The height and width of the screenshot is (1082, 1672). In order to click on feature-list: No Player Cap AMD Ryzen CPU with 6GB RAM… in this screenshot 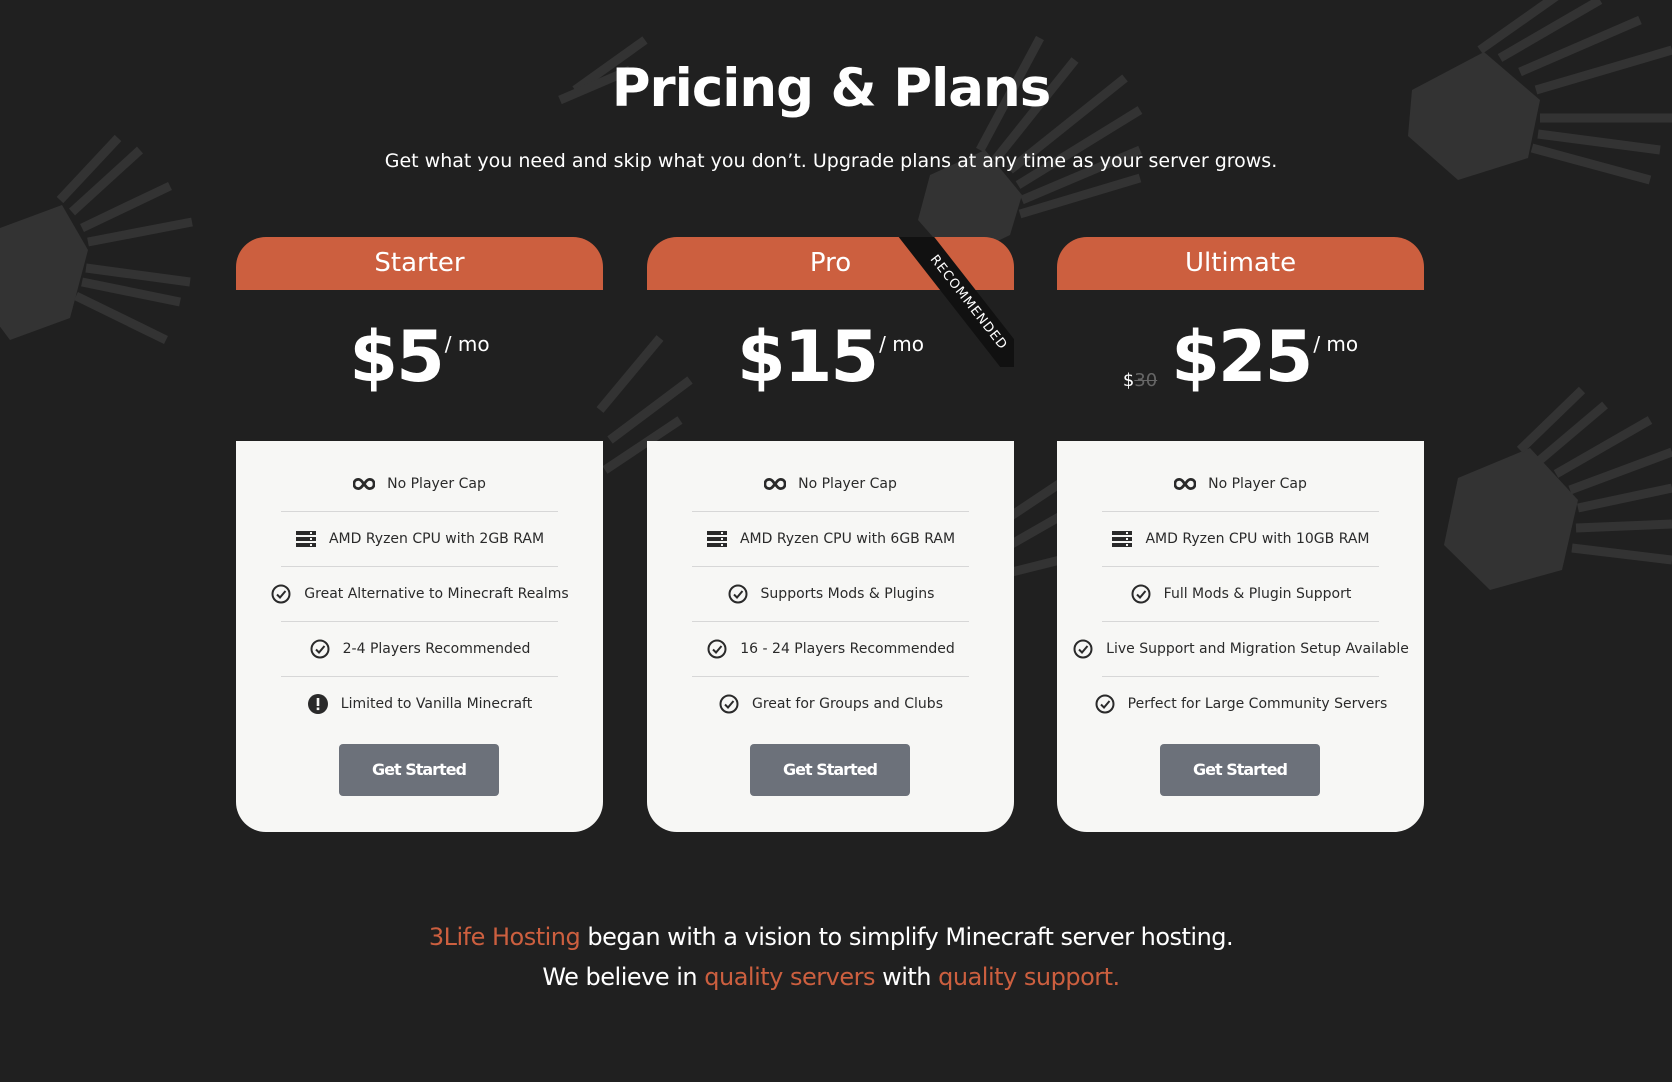, I will do `click(830, 594)`.